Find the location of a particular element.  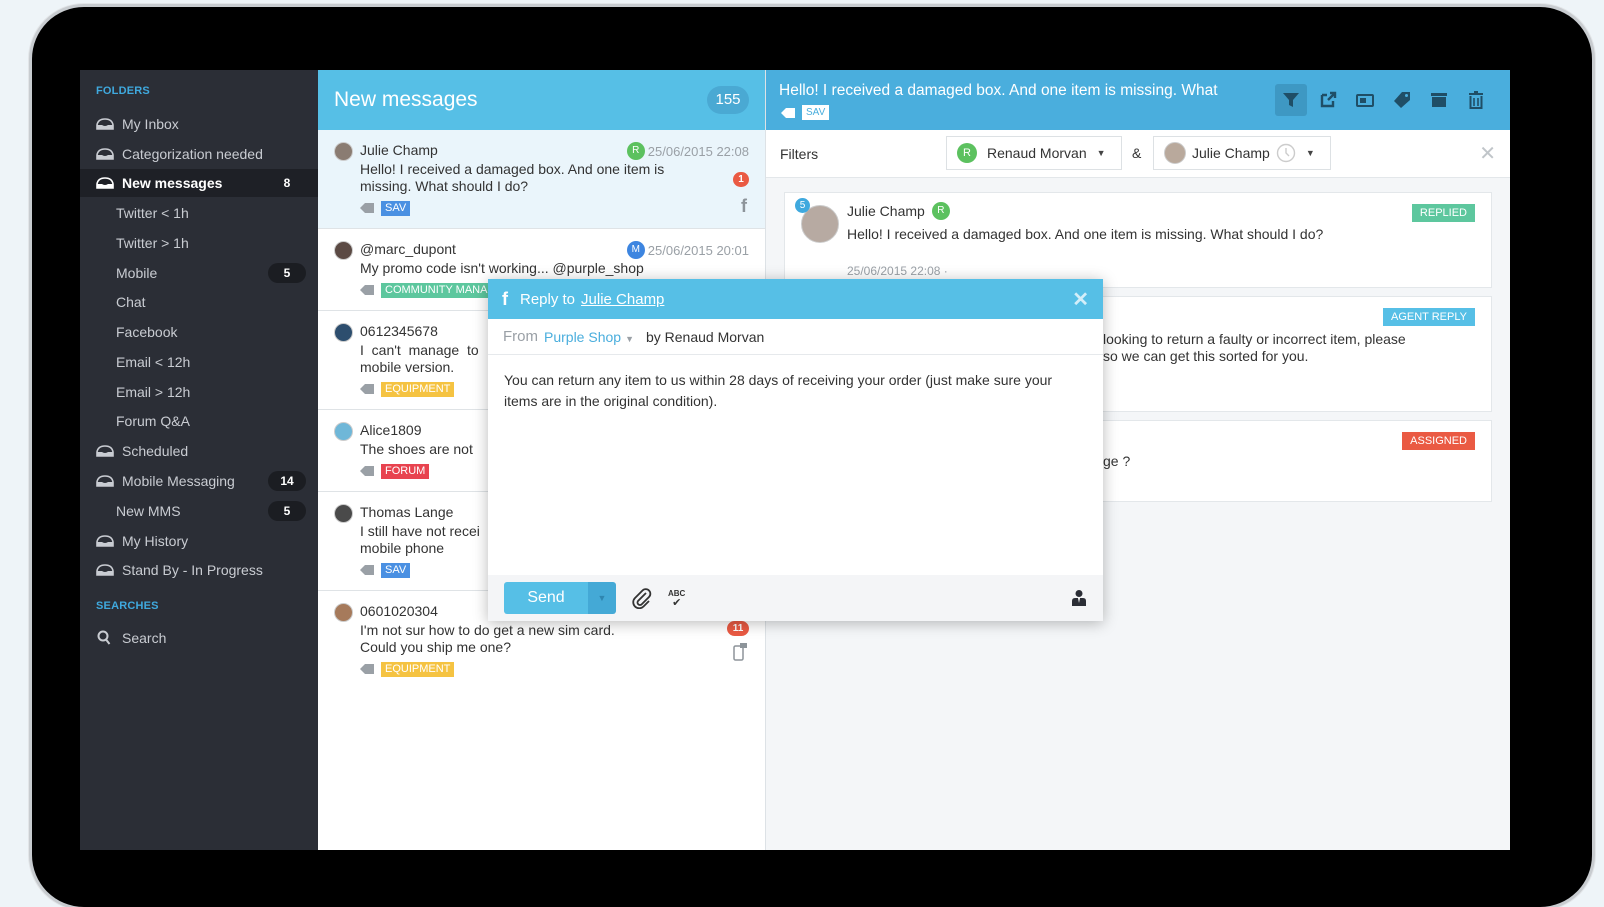

sidebar-item: Facebook is located at coordinates (199, 332).